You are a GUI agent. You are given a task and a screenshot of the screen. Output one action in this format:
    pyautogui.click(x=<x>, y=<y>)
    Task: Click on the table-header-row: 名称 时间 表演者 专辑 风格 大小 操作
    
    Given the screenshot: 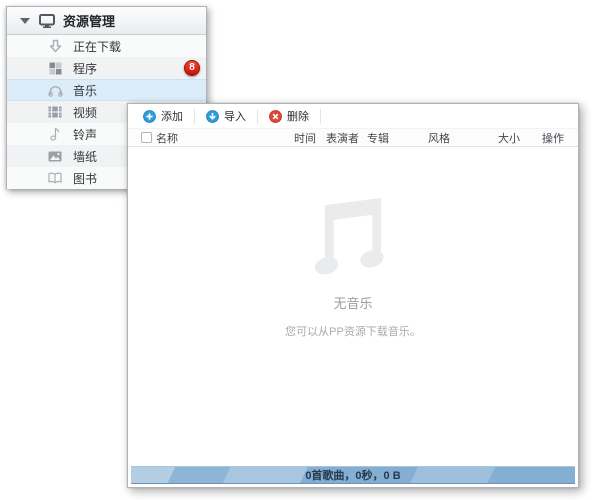 What is the action you would take?
    pyautogui.click(x=353, y=137)
    